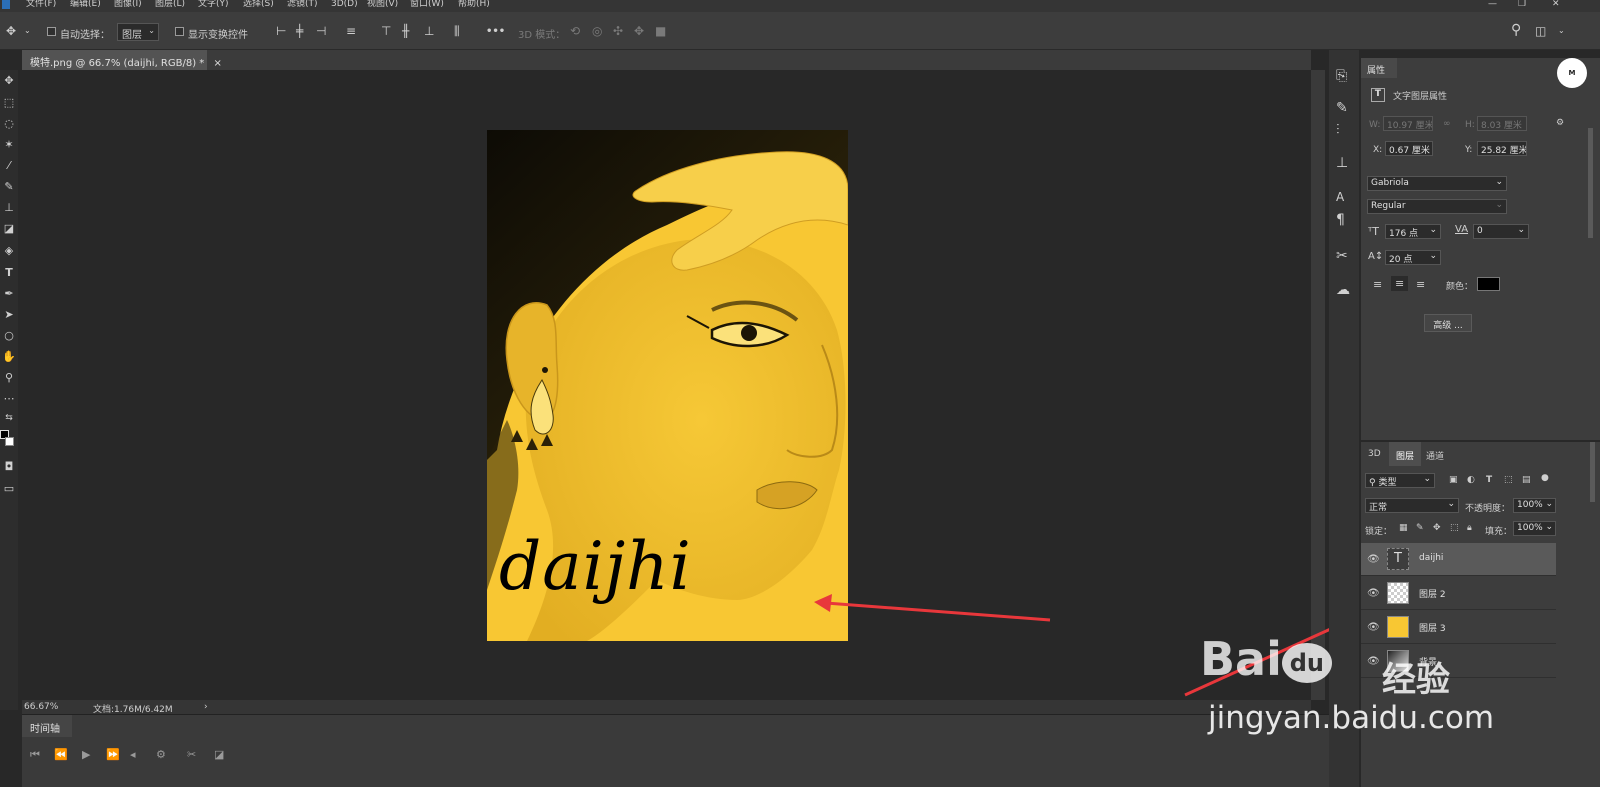 The image size is (1600, 787). What do you see at coordinates (1340, 220) in the screenshot?
I see `paragraph-icon: ¶` at bounding box center [1340, 220].